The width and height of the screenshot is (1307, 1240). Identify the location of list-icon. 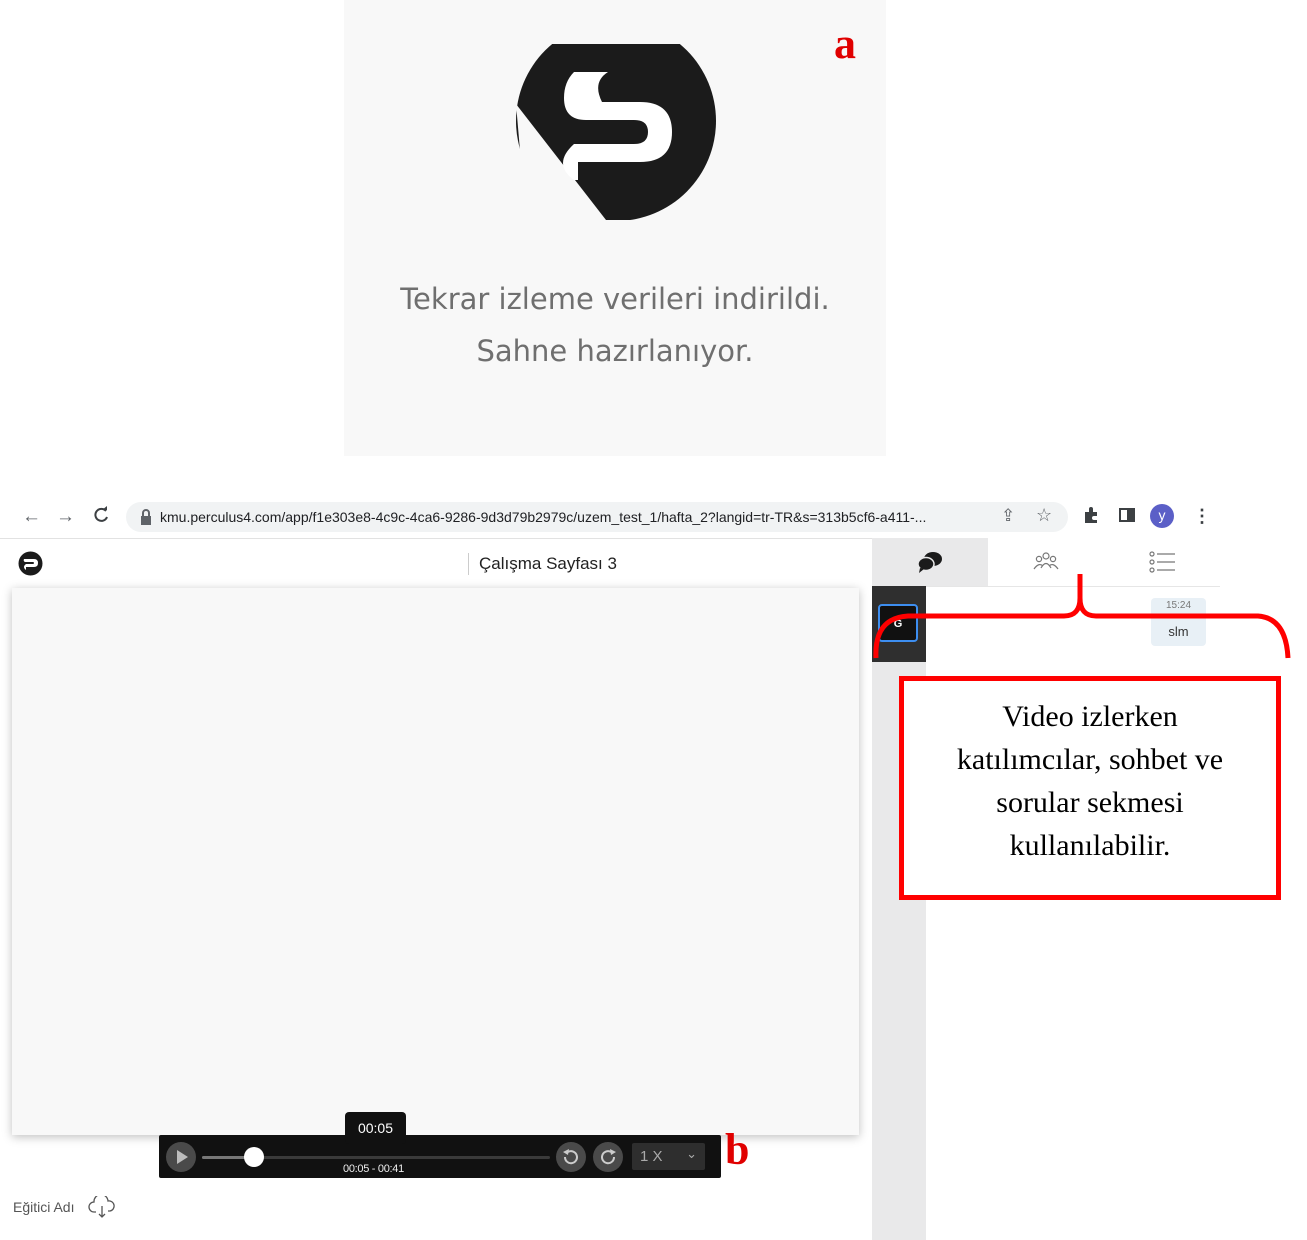
(1162, 562).